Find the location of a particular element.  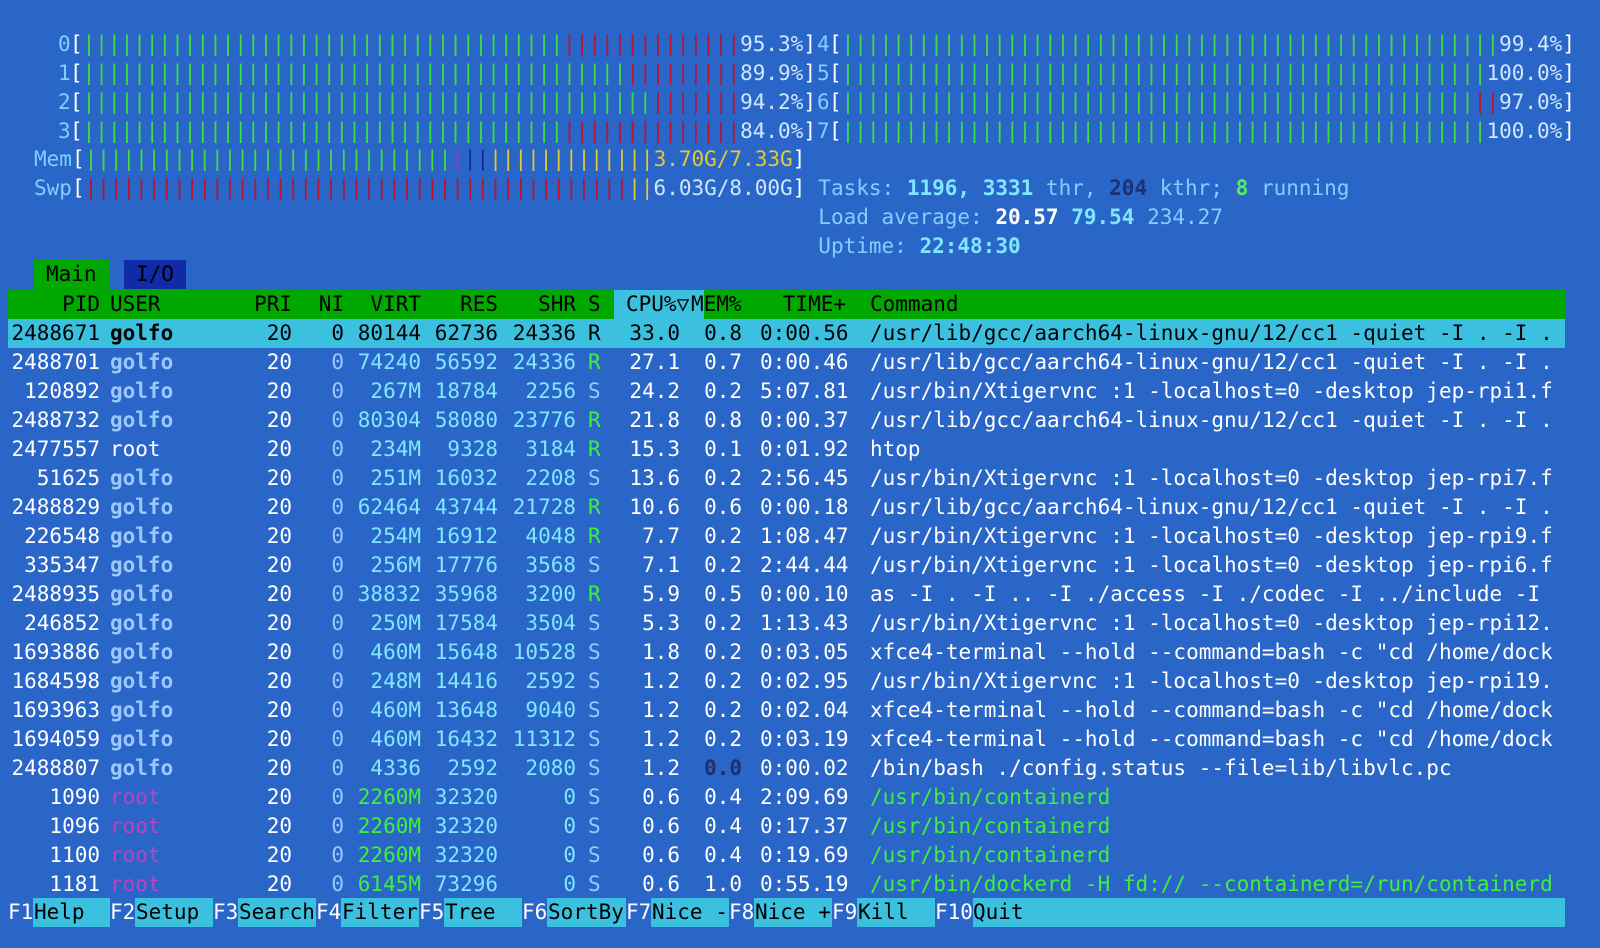

shr-cell: 3504 is located at coordinates (550, 623).